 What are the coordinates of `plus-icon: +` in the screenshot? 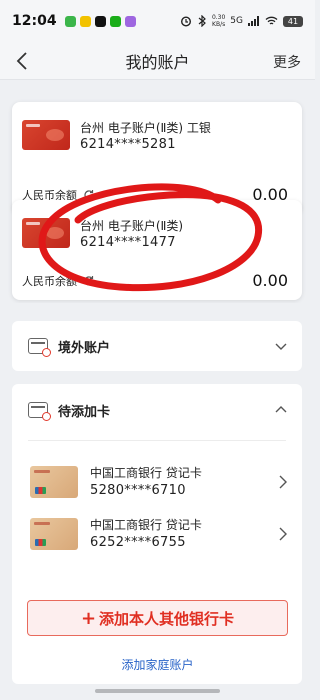 It's located at (88, 618).